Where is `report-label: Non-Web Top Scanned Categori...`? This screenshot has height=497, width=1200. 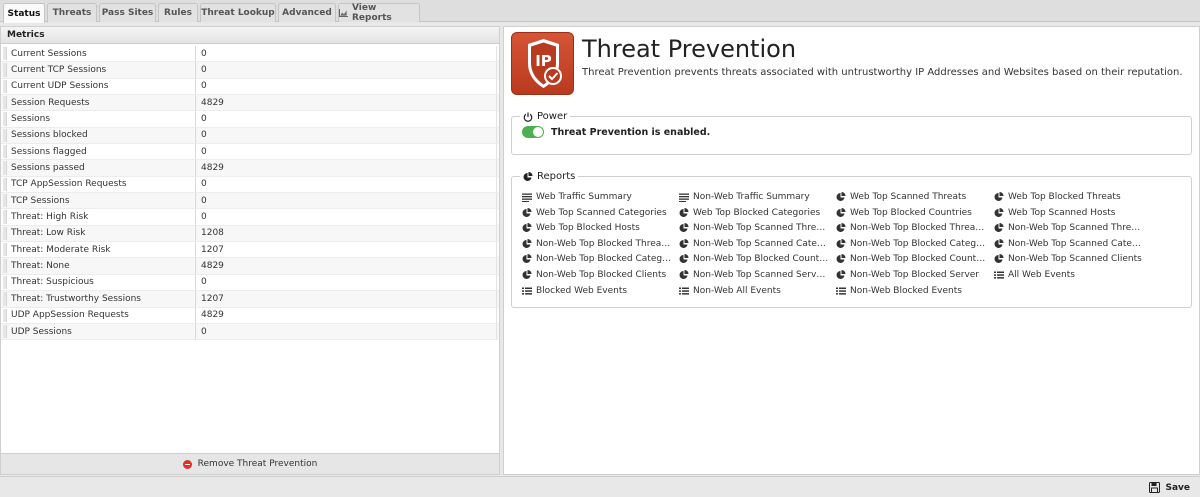
report-label: Non-Web Top Scanned Categori... is located at coordinates (761, 243).